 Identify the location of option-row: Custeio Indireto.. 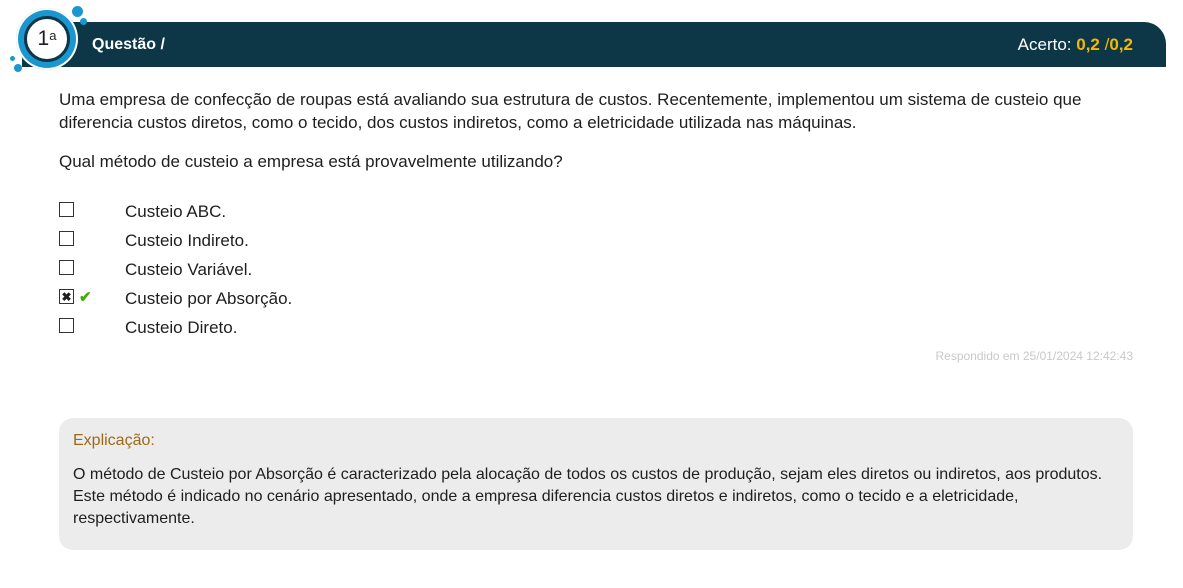
(359, 243).